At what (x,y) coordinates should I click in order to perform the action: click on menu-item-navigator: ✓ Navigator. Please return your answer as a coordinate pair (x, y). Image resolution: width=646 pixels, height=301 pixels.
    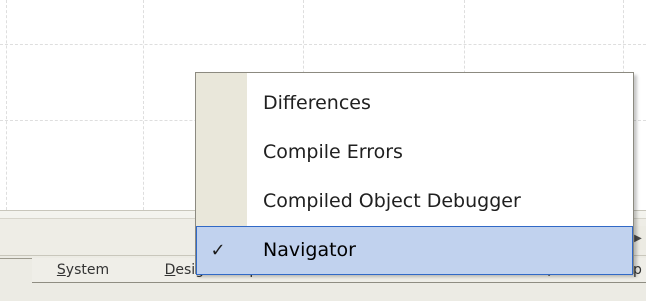
    Looking at the image, I should click on (414, 250).